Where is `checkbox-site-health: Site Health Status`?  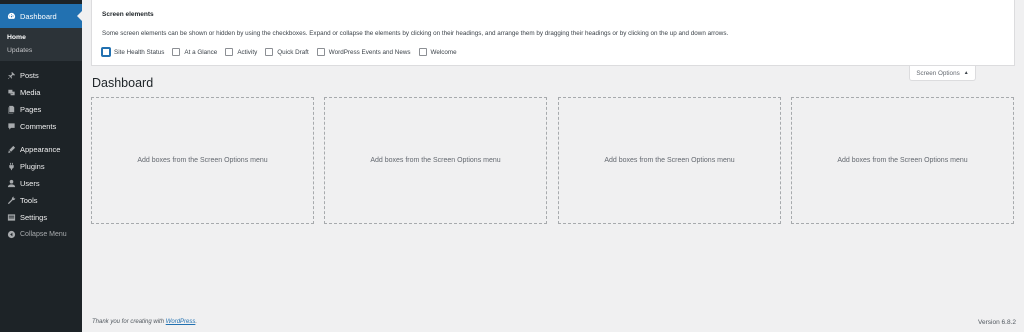
checkbox-site-health: Site Health Status is located at coordinates (133, 52).